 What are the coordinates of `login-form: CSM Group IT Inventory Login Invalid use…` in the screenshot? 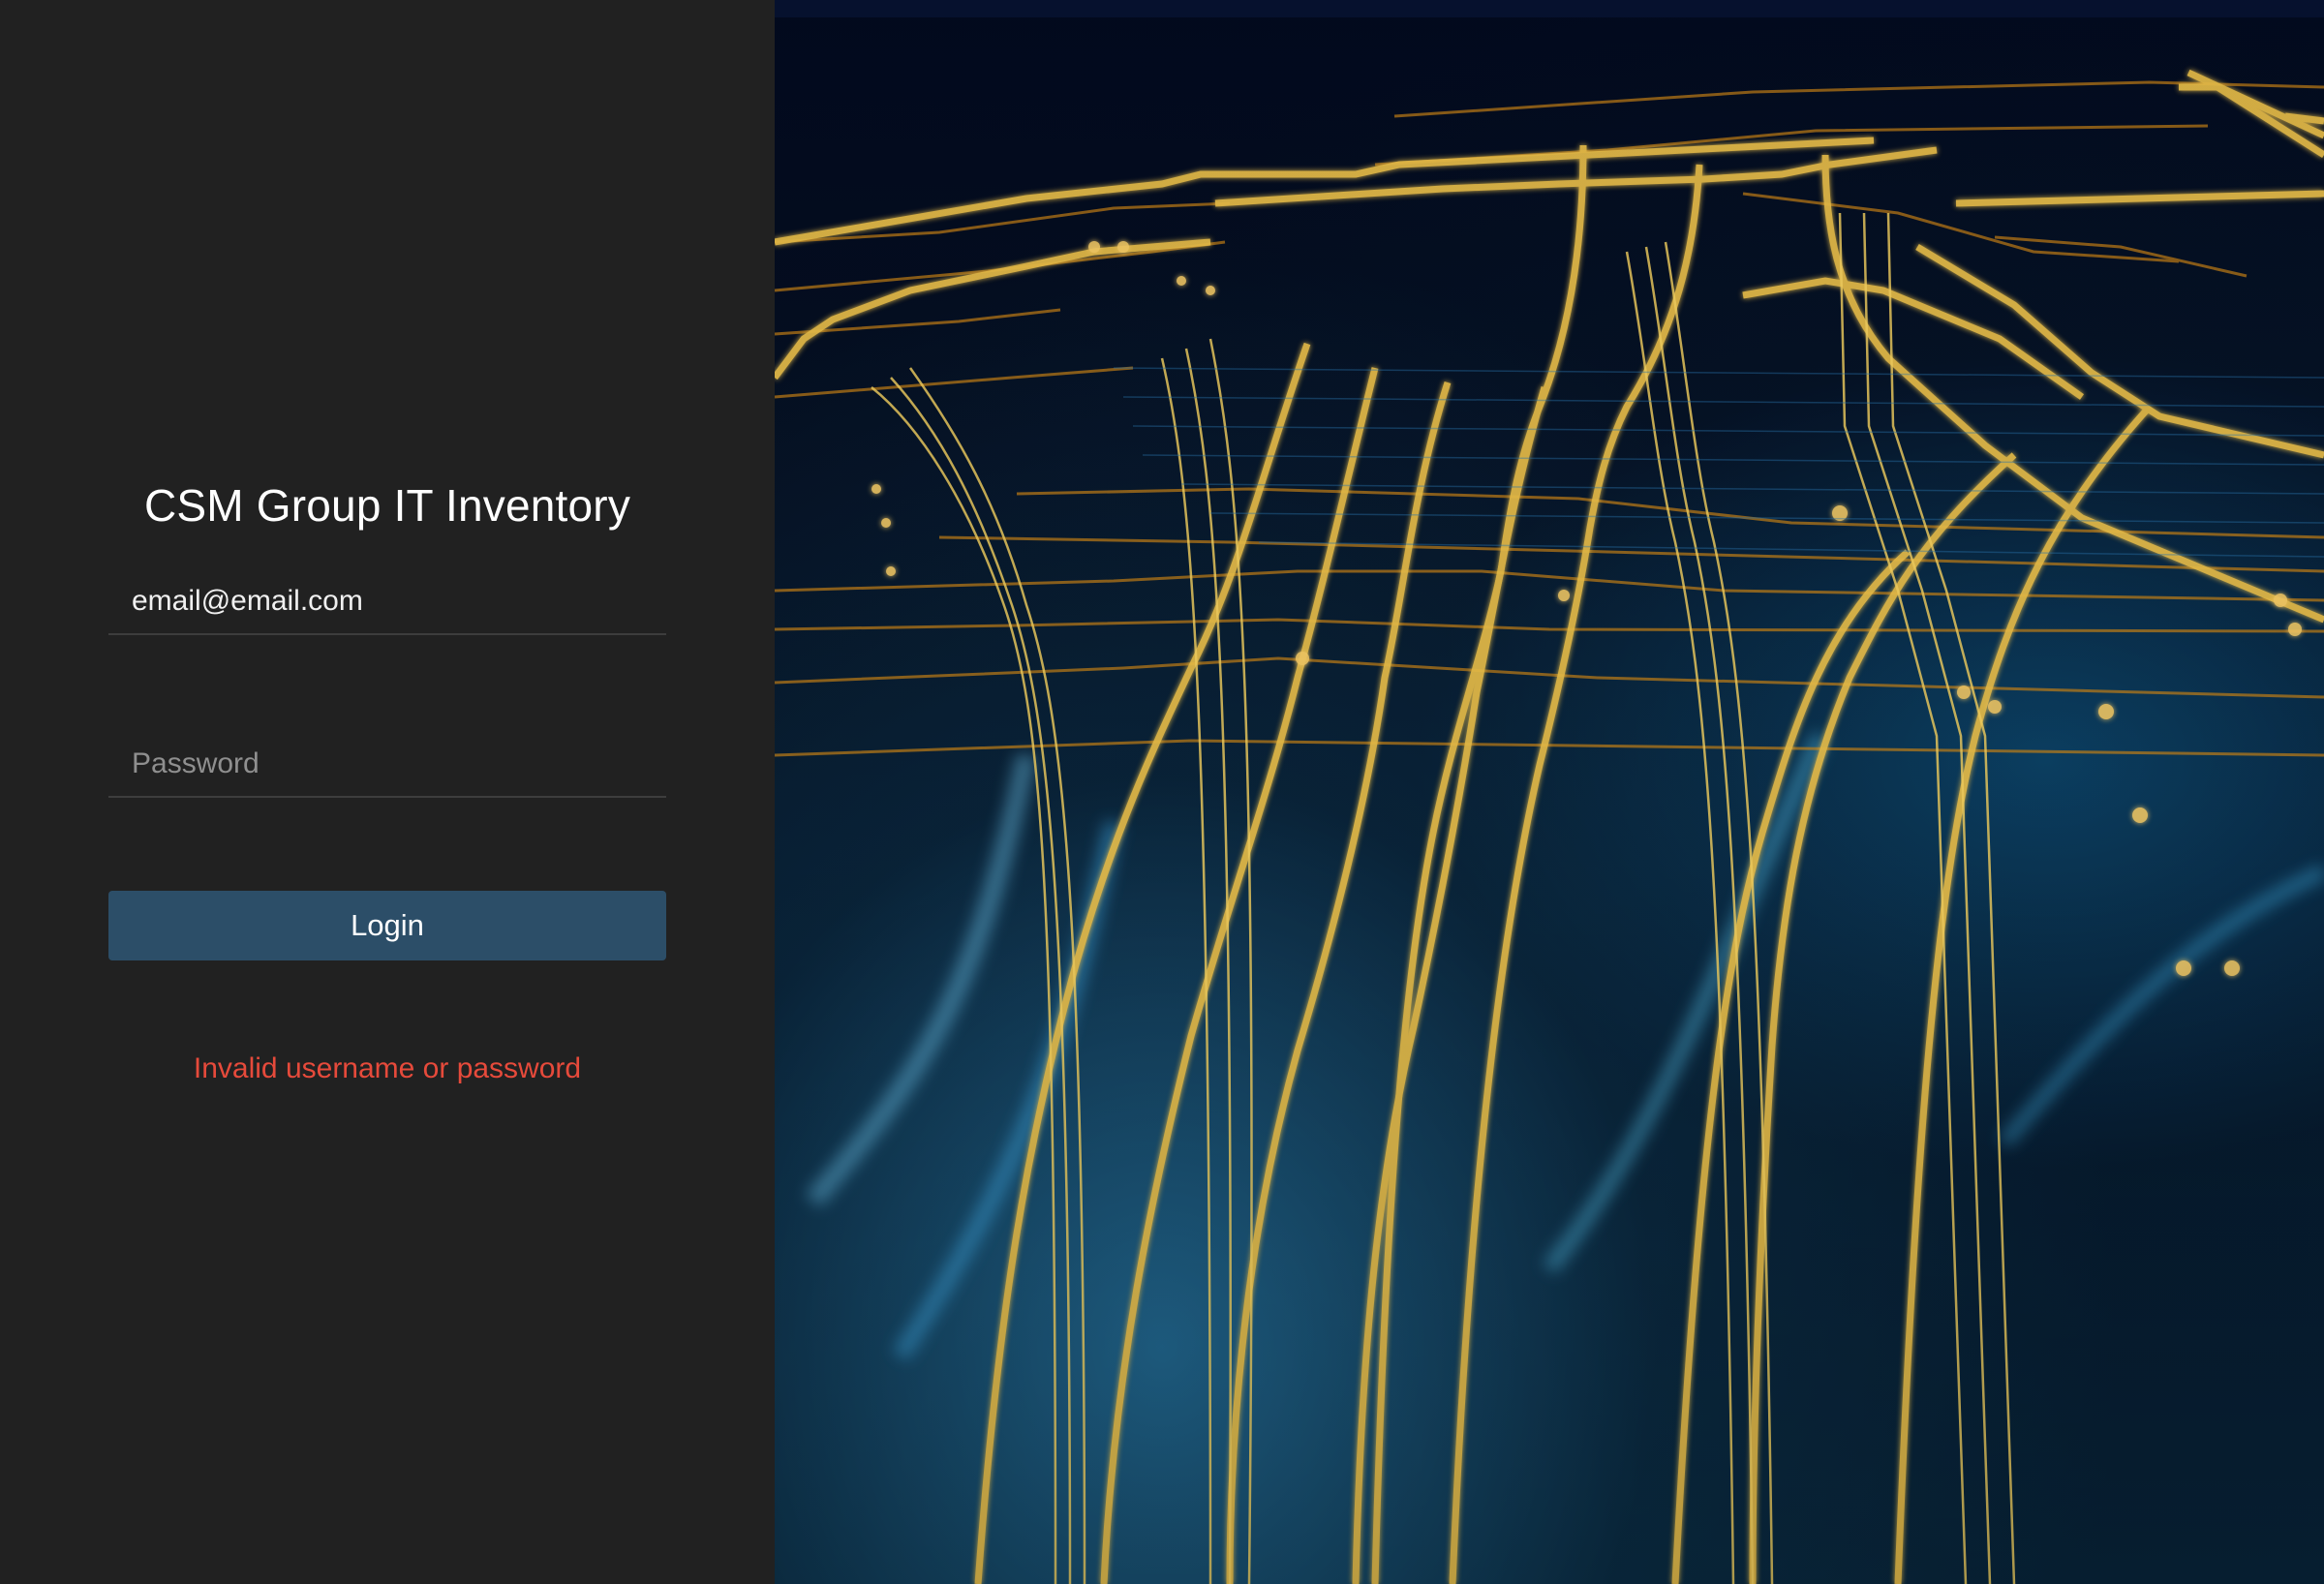 It's located at (387, 778).